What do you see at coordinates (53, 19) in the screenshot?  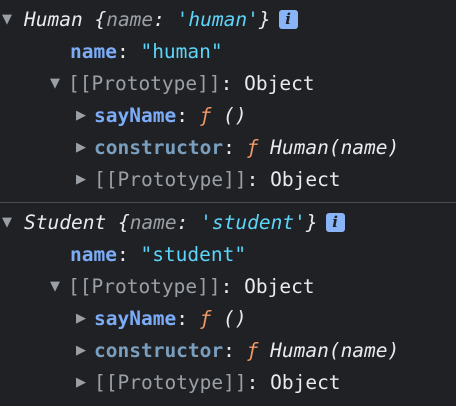 I see `class-name: Human` at bounding box center [53, 19].